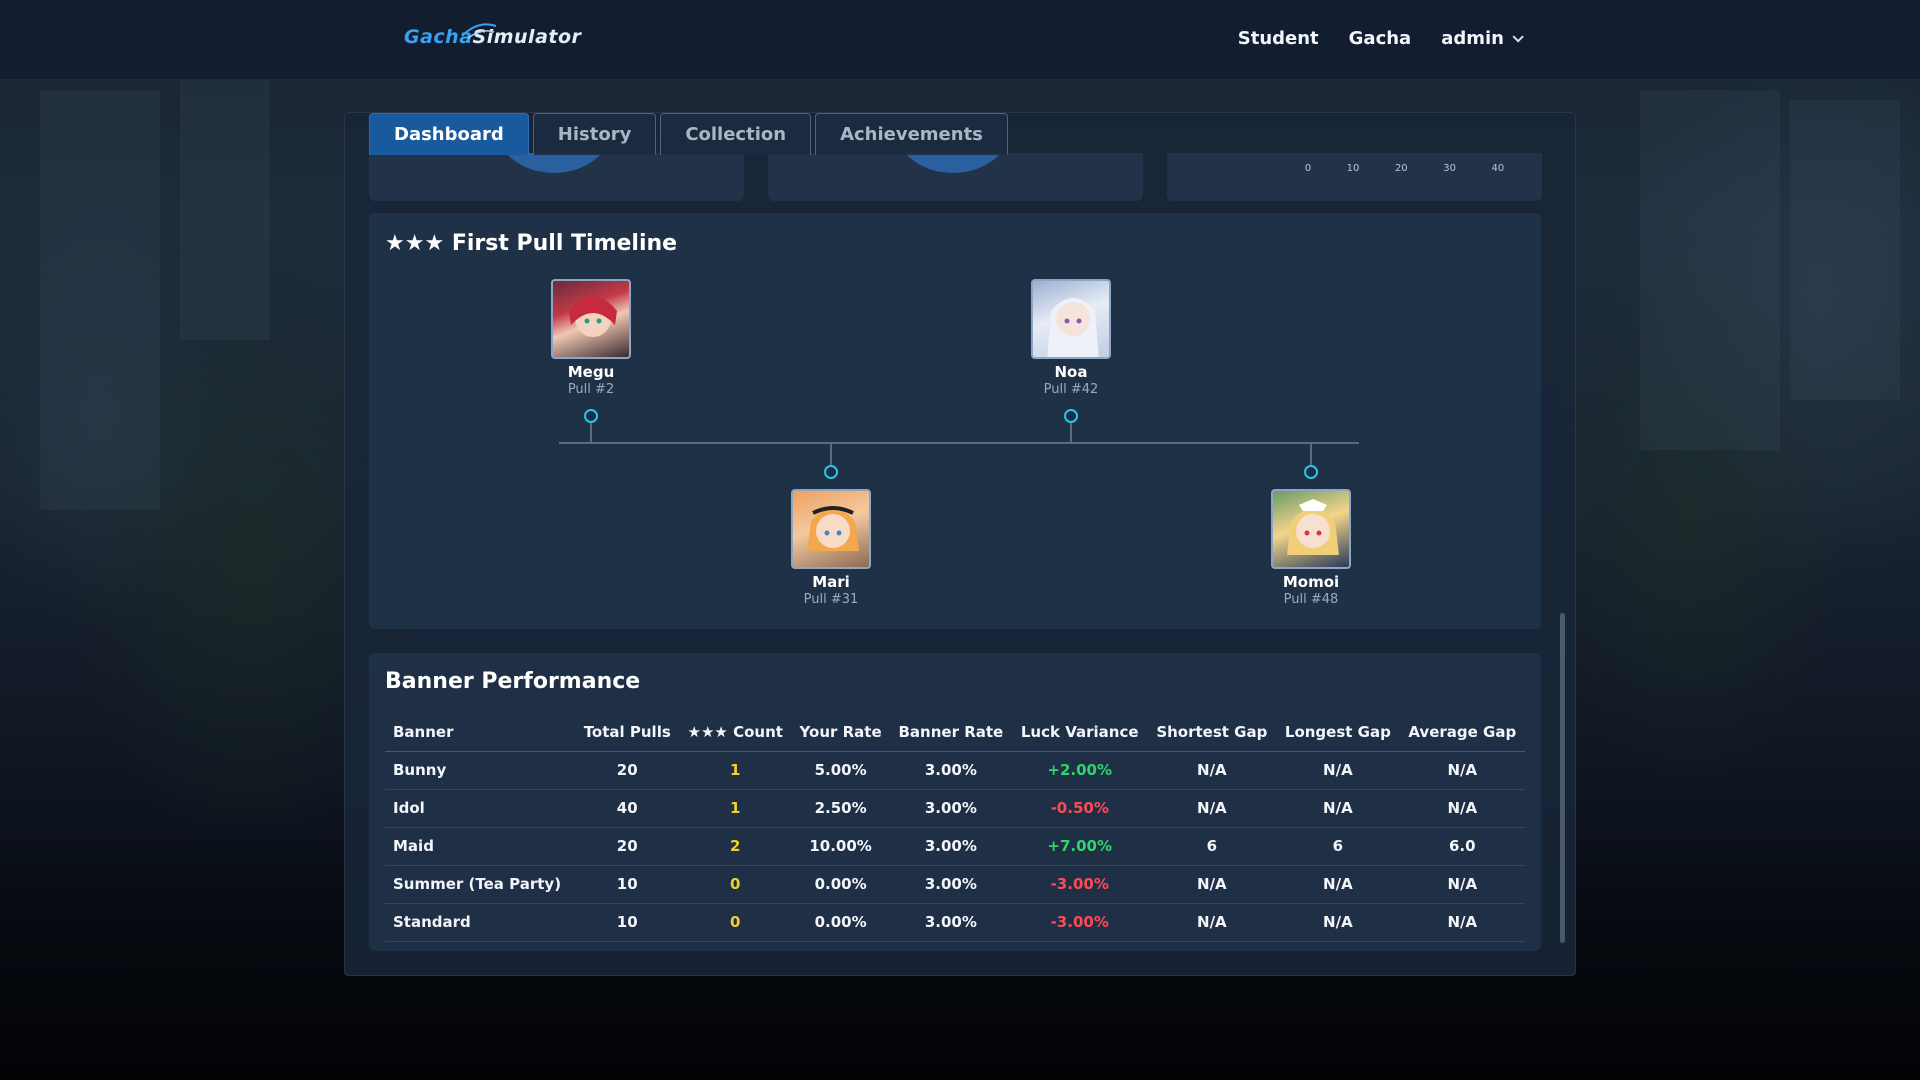 The height and width of the screenshot is (1080, 1920). What do you see at coordinates (591, 389) in the screenshot?
I see `pull-number: Pull #2` at bounding box center [591, 389].